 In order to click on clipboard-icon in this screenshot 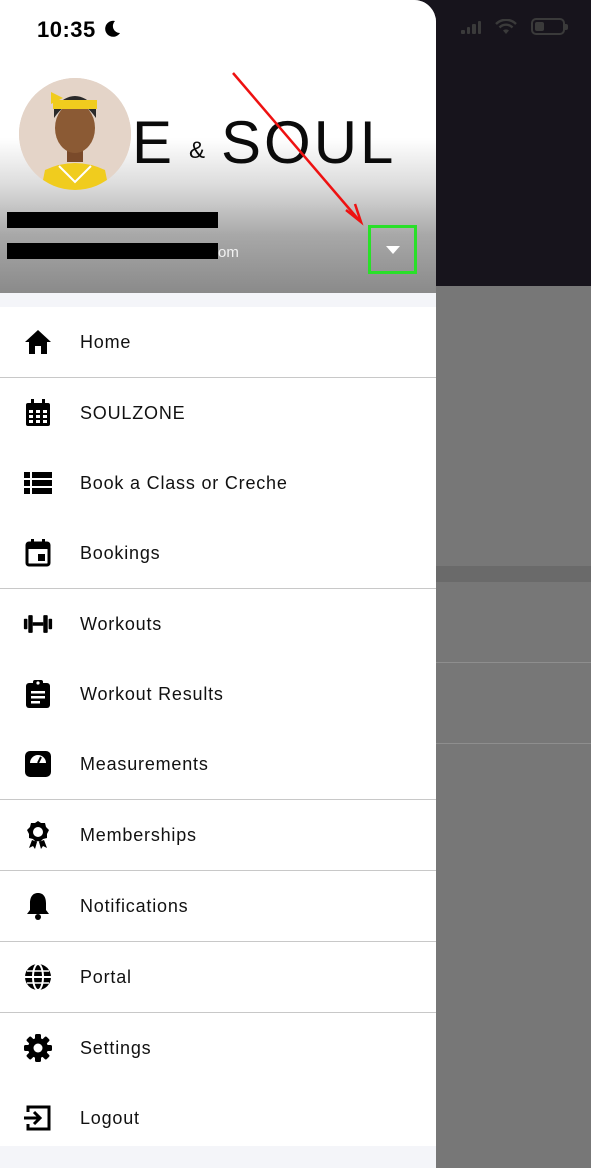, I will do `click(38, 694)`.